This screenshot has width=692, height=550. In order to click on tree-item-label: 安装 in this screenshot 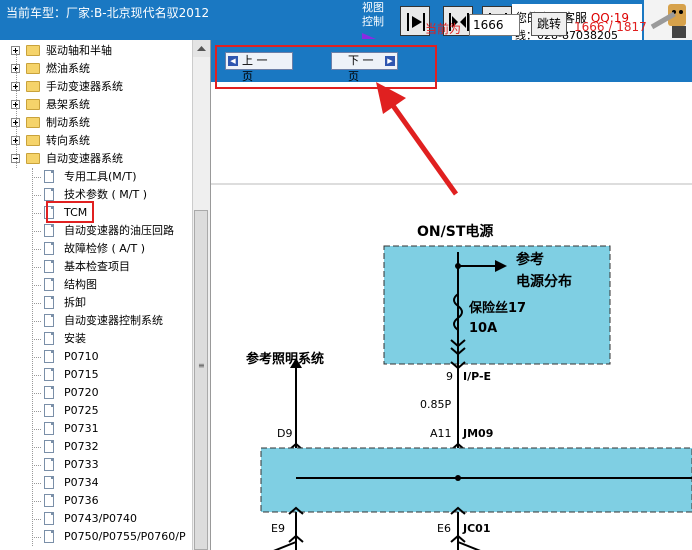, I will do `click(75, 338)`.